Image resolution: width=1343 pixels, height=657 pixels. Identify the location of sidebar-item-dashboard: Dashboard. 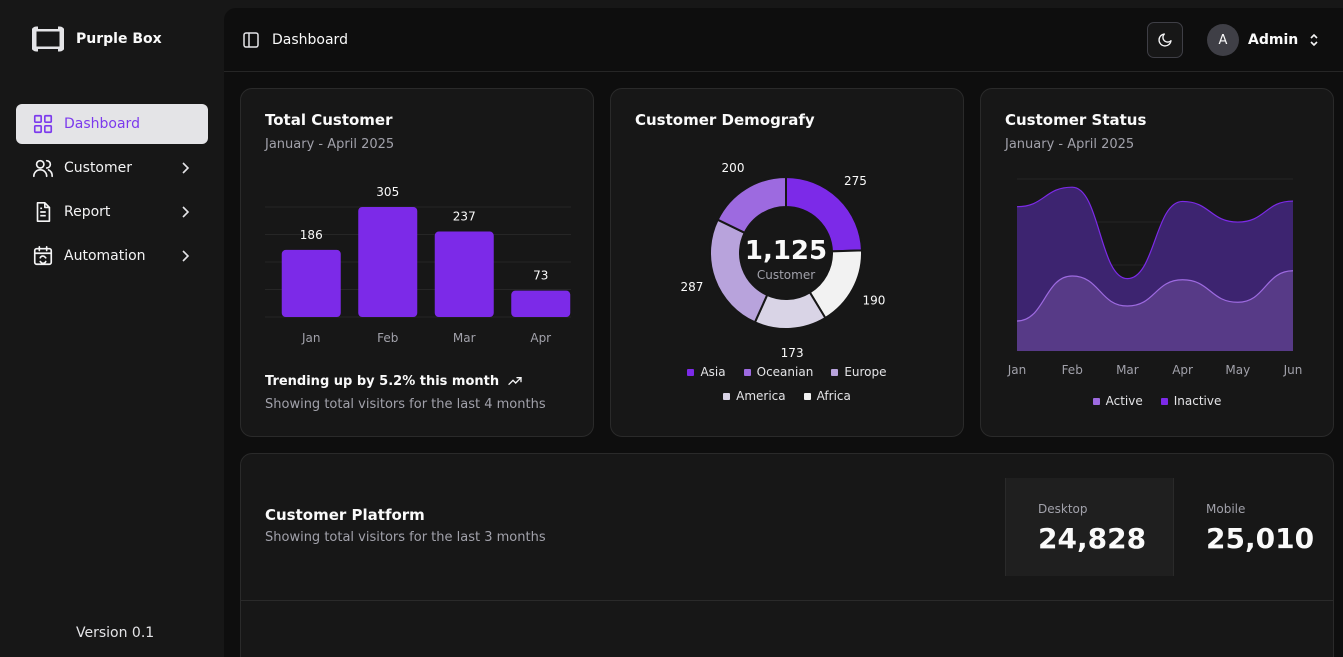
(112, 124).